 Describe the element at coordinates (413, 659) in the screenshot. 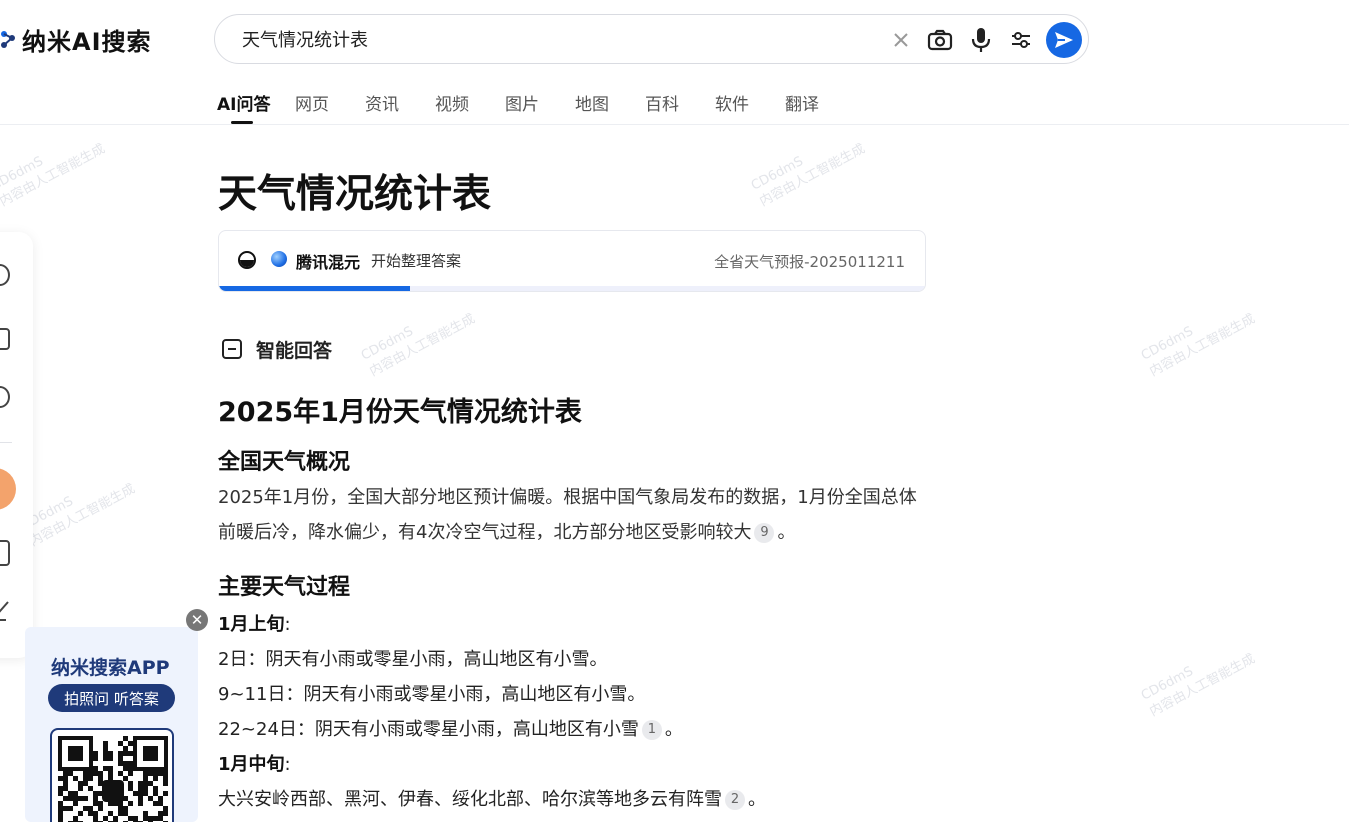

I see `weather-line: 2日：阴天有小雨或零星小雨，高山地区有小雪。` at that location.